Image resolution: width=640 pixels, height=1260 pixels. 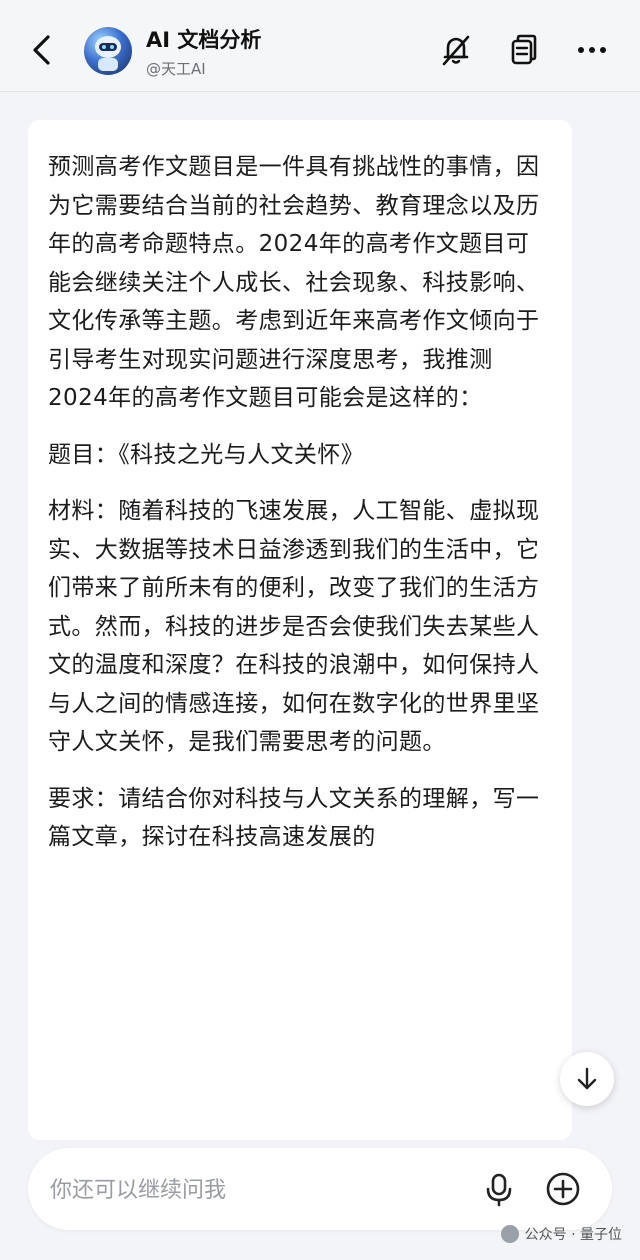 I want to click on plus-circle-icon, so click(x=563, y=1189).